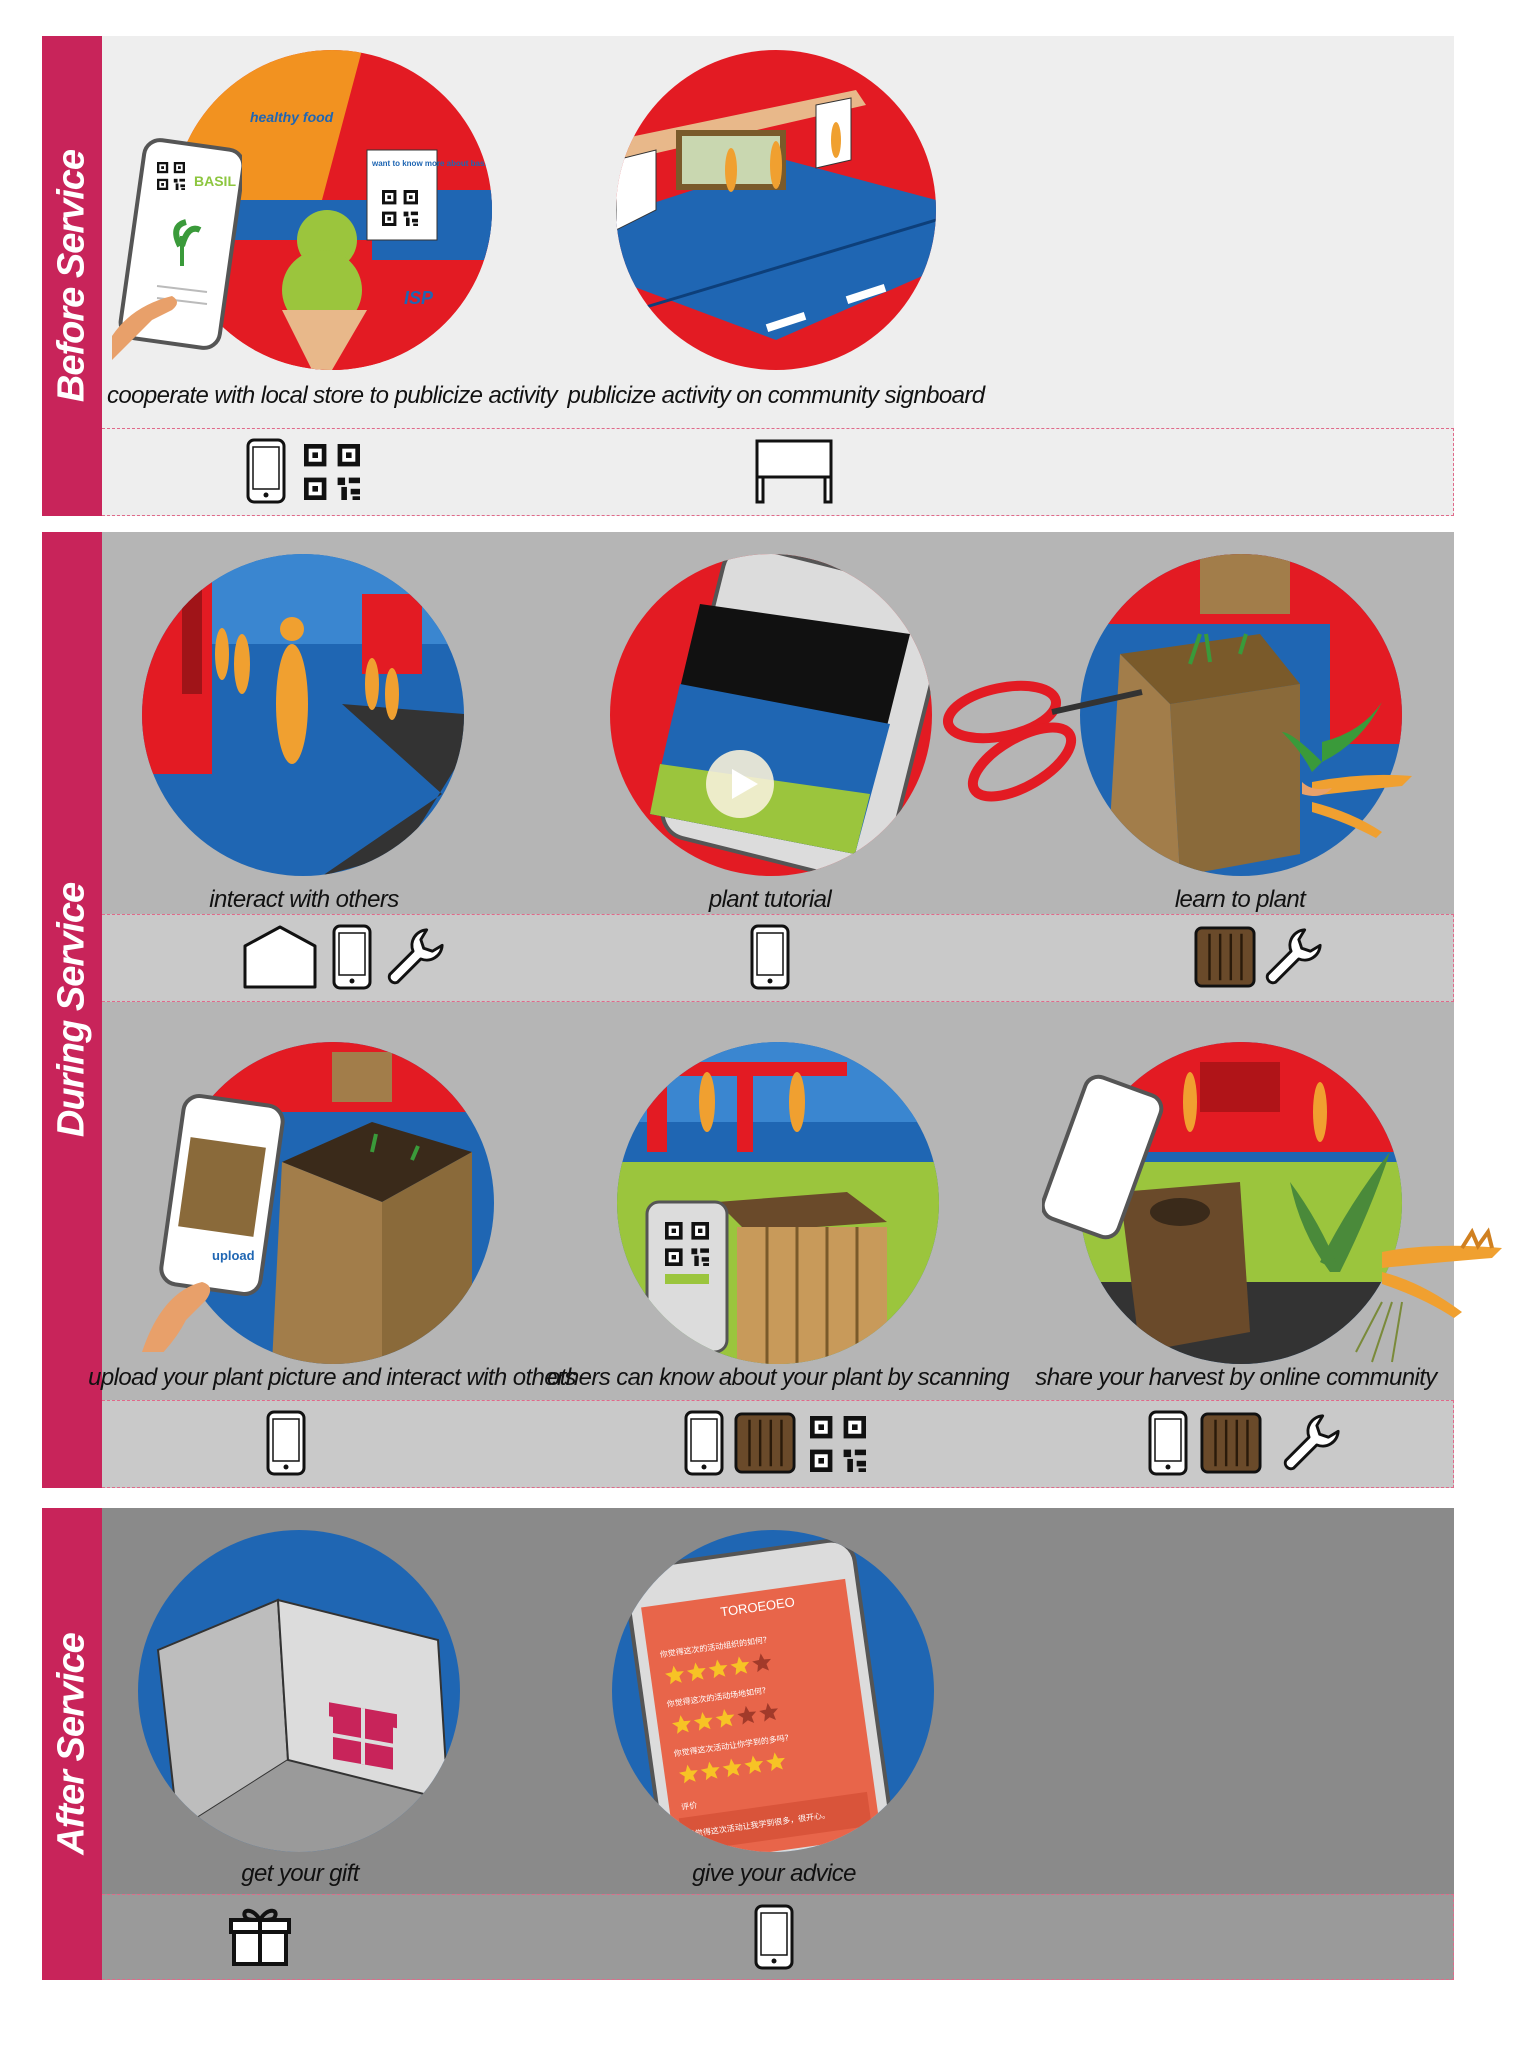 The height and width of the screenshot is (2053, 1518). I want to click on house-icon, so click(280, 957).